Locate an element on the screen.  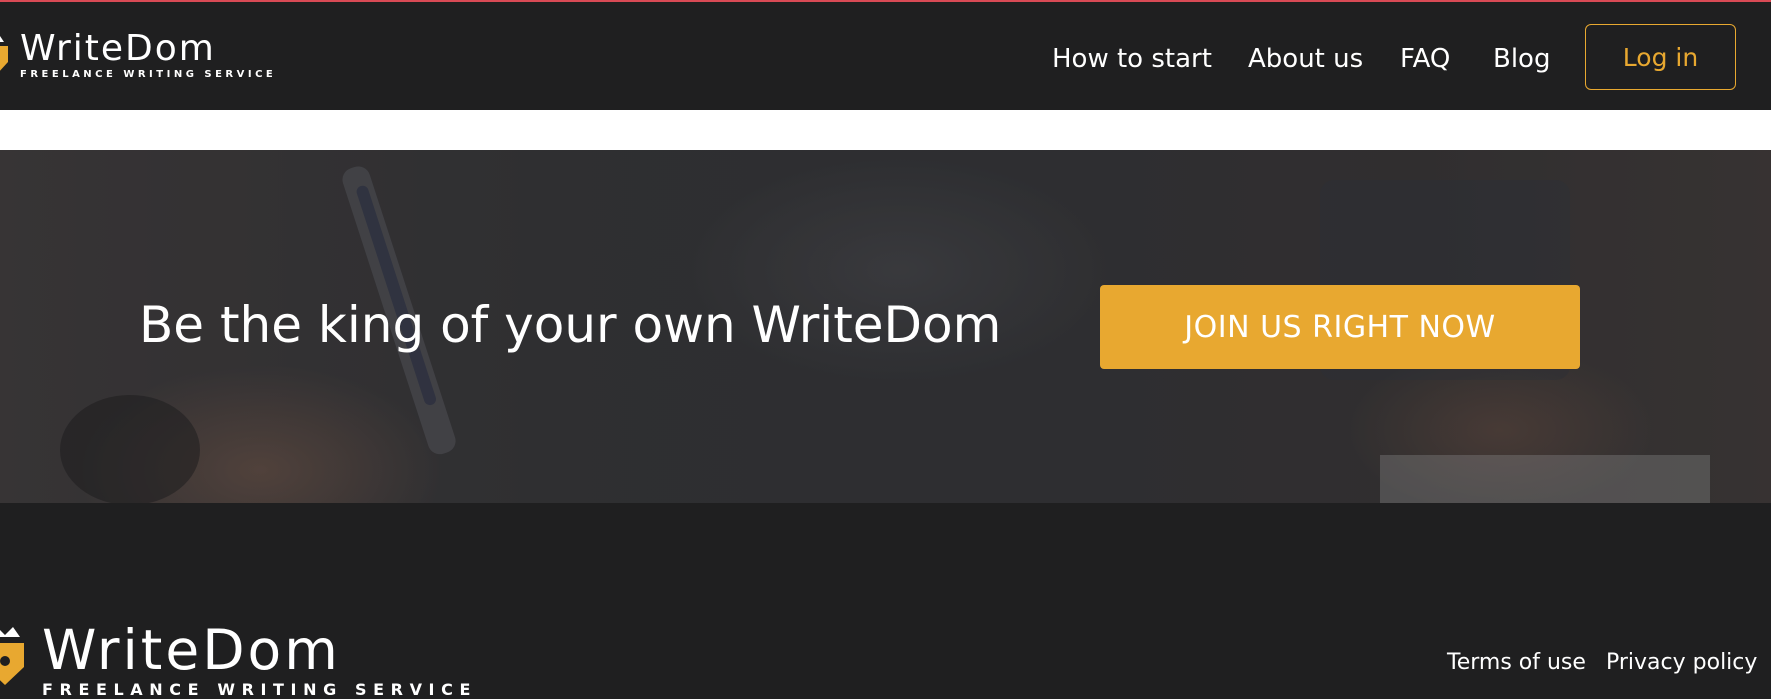
terms-of-use-link: Terms of use is located at coordinates (1516, 662).